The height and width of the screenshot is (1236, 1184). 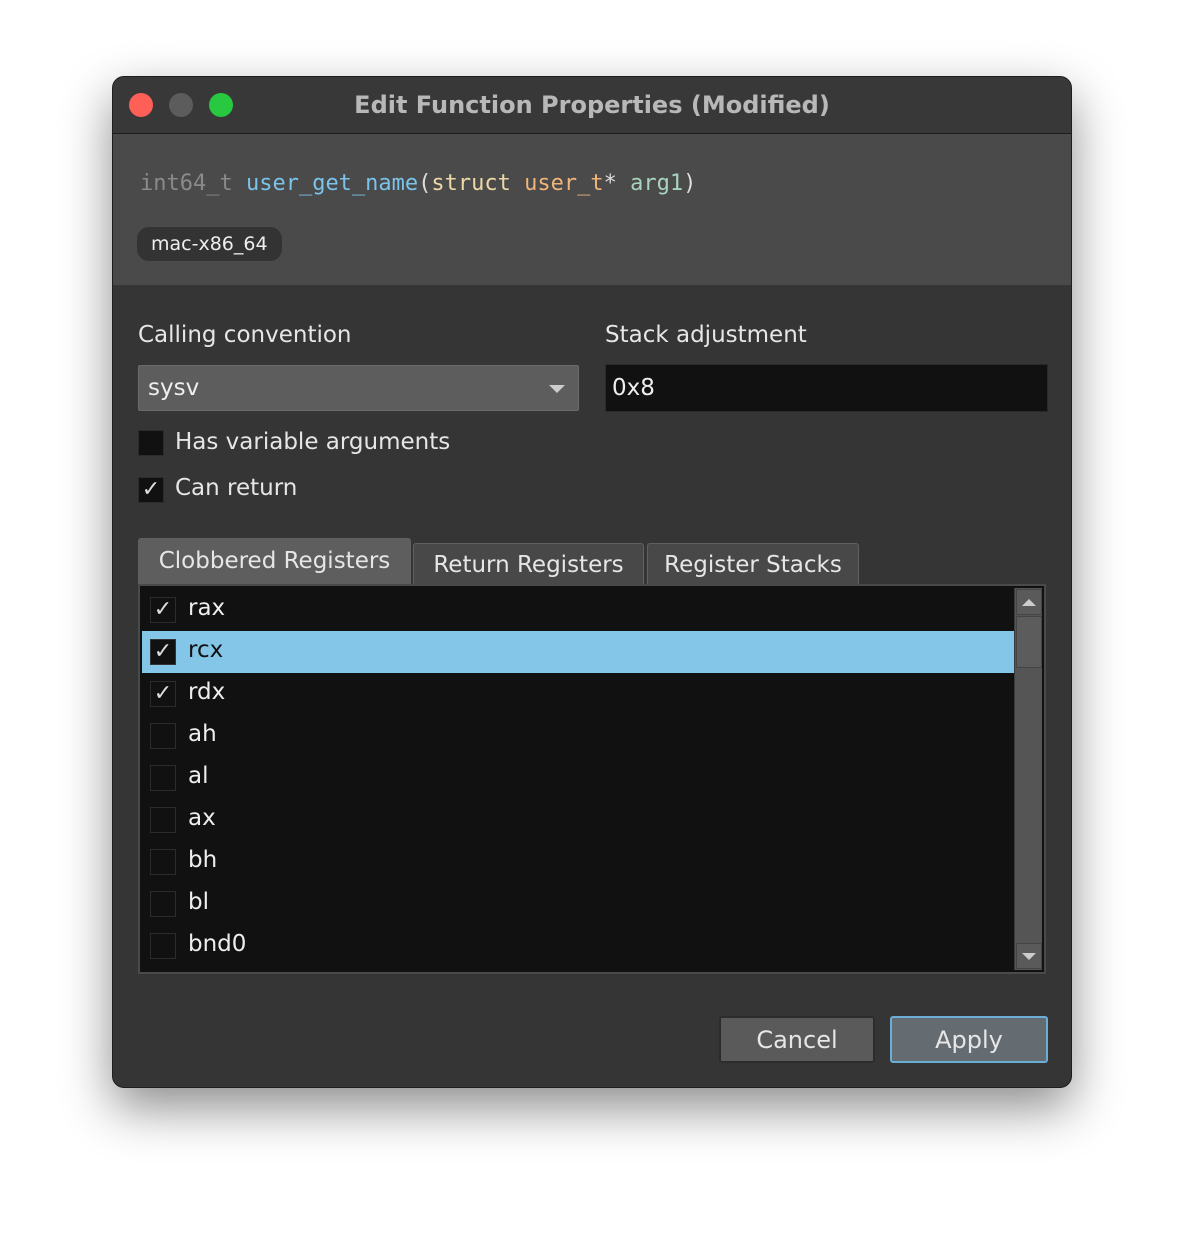 I want to click on scroll-down-button, so click(x=1029, y=956).